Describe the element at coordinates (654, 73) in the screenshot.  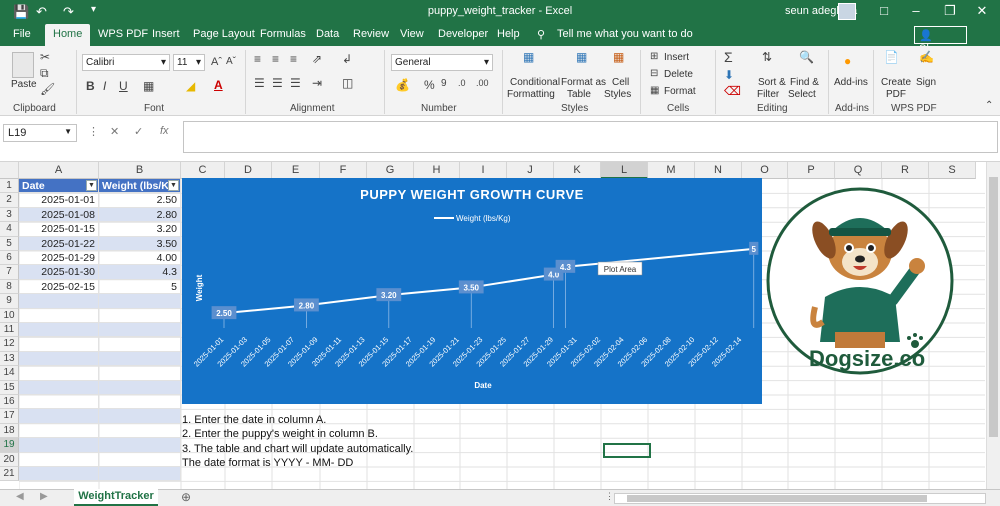
I see `delete-cells-icon: ⊟` at that location.